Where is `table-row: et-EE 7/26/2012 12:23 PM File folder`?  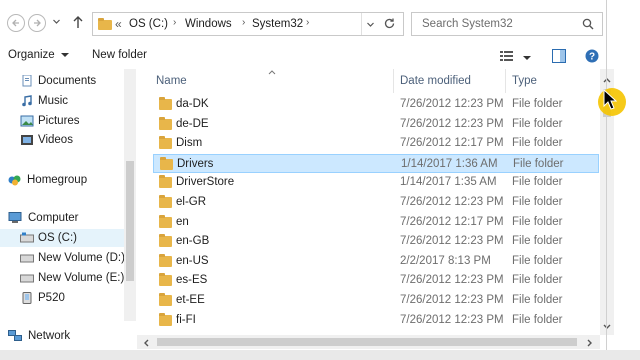
table-row: et-EE 7/26/2012 12:23 PM File folder is located at coordinates (376, 300).